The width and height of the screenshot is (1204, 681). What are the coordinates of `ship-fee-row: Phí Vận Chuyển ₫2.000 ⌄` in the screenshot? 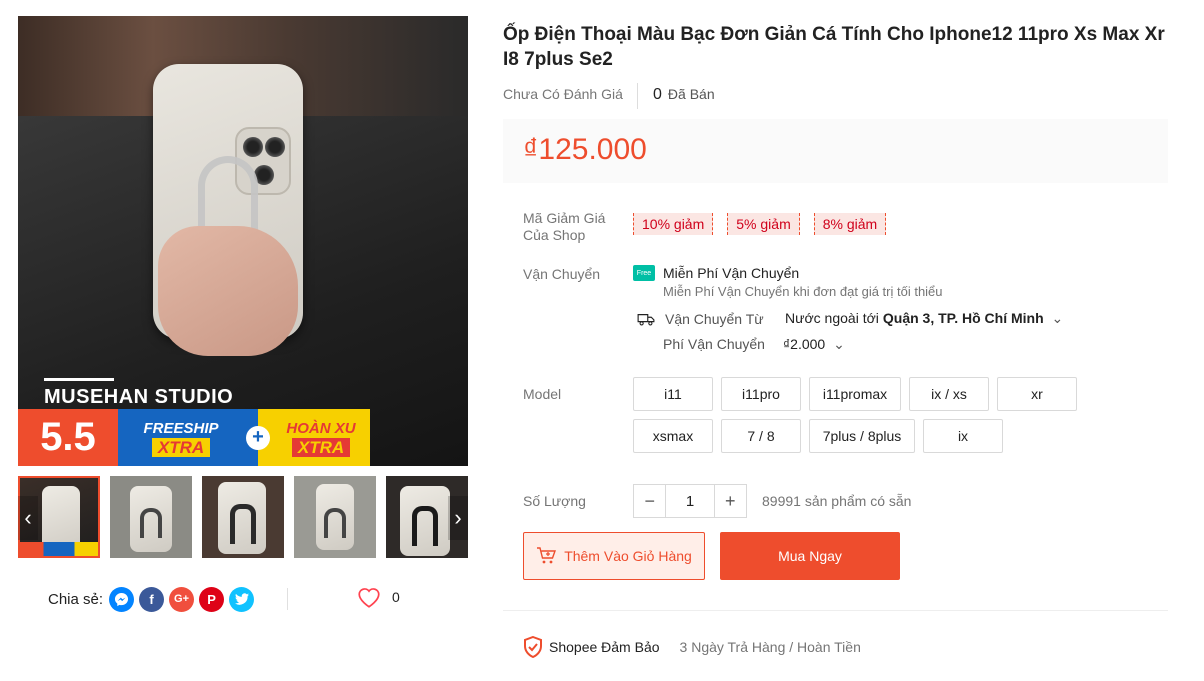 It's located at (754, 344).